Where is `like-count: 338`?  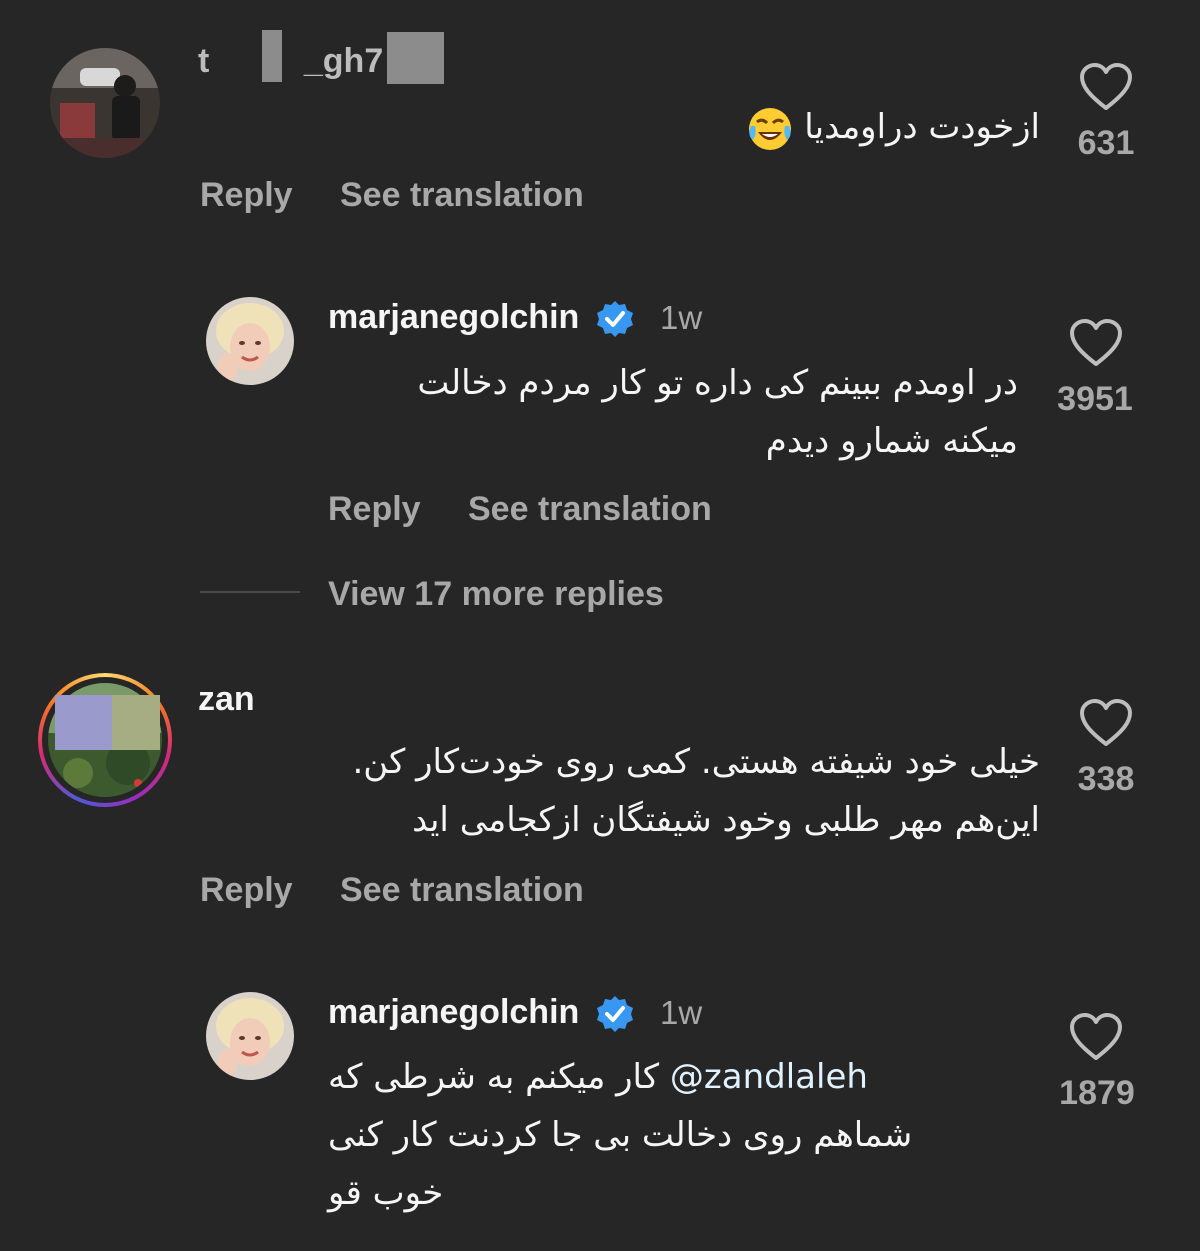 like-count: 338 is located at coordinates (1106, 779).